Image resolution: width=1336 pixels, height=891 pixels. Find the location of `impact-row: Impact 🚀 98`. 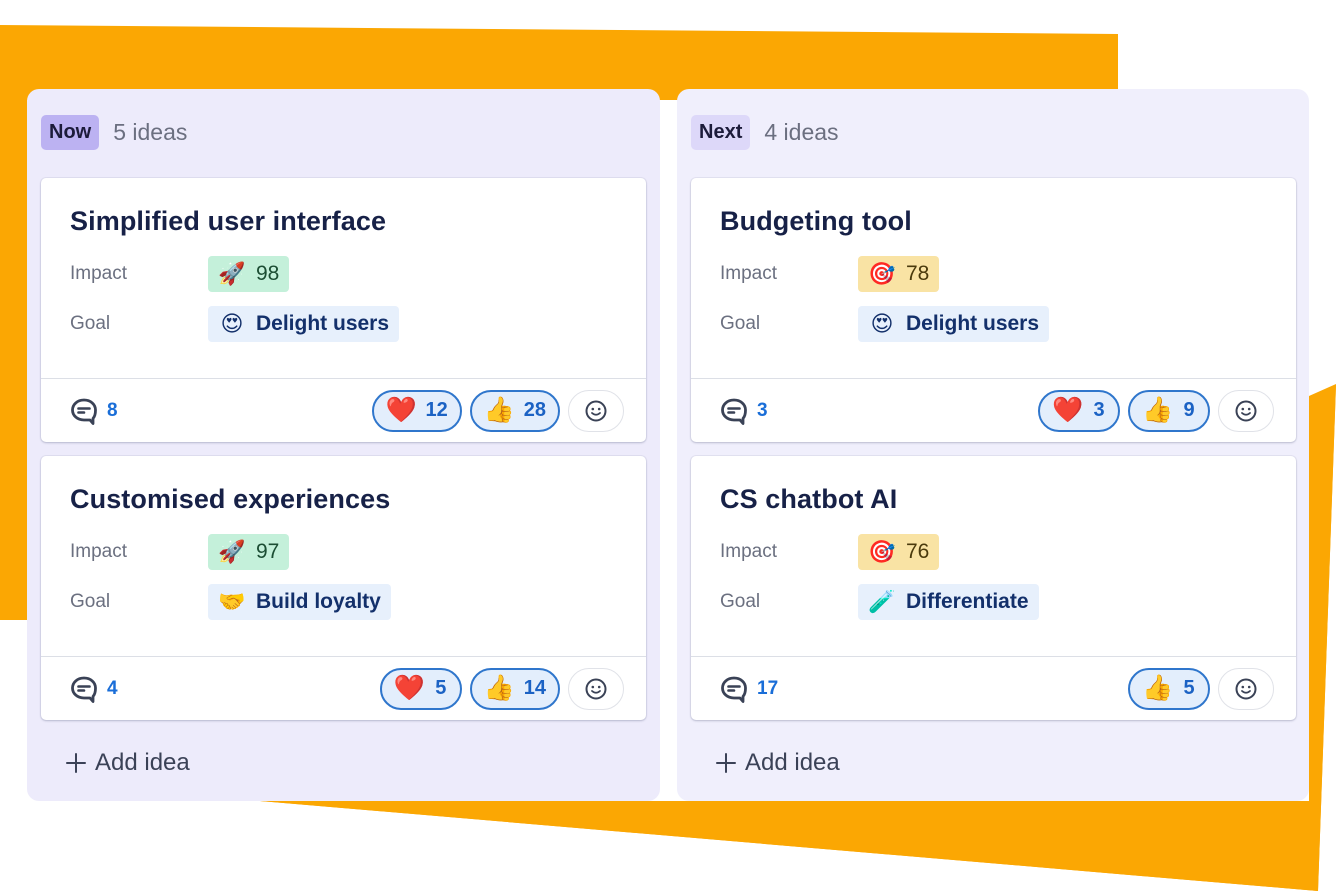

impact-row: Impact 🚀 98 is located at coordinates (180, 274).